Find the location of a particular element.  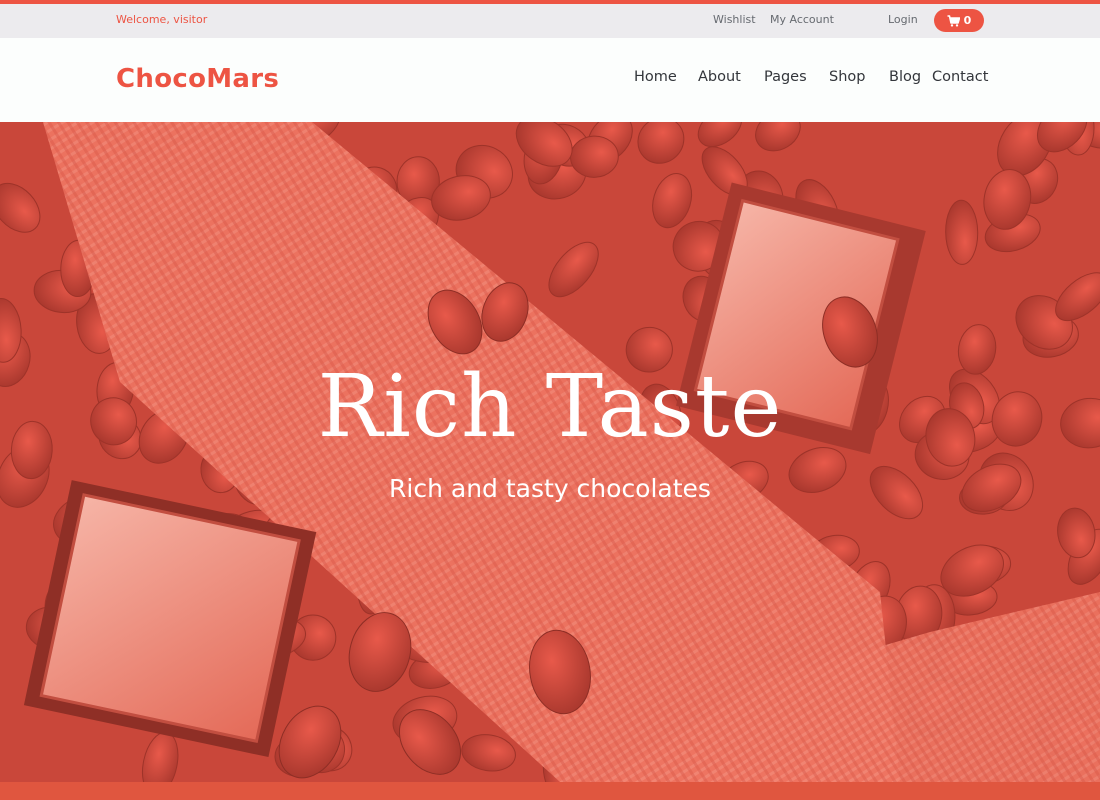

coffee-bean-decoration is located at coordinates (962, 232).